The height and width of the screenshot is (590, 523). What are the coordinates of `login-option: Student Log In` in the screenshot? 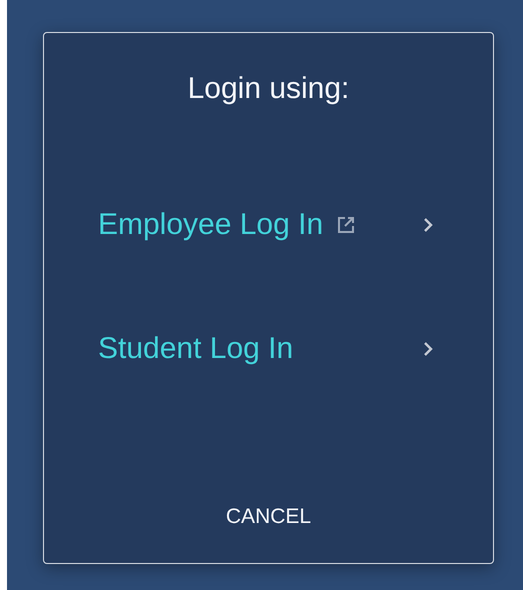 It's located at (265, 349).